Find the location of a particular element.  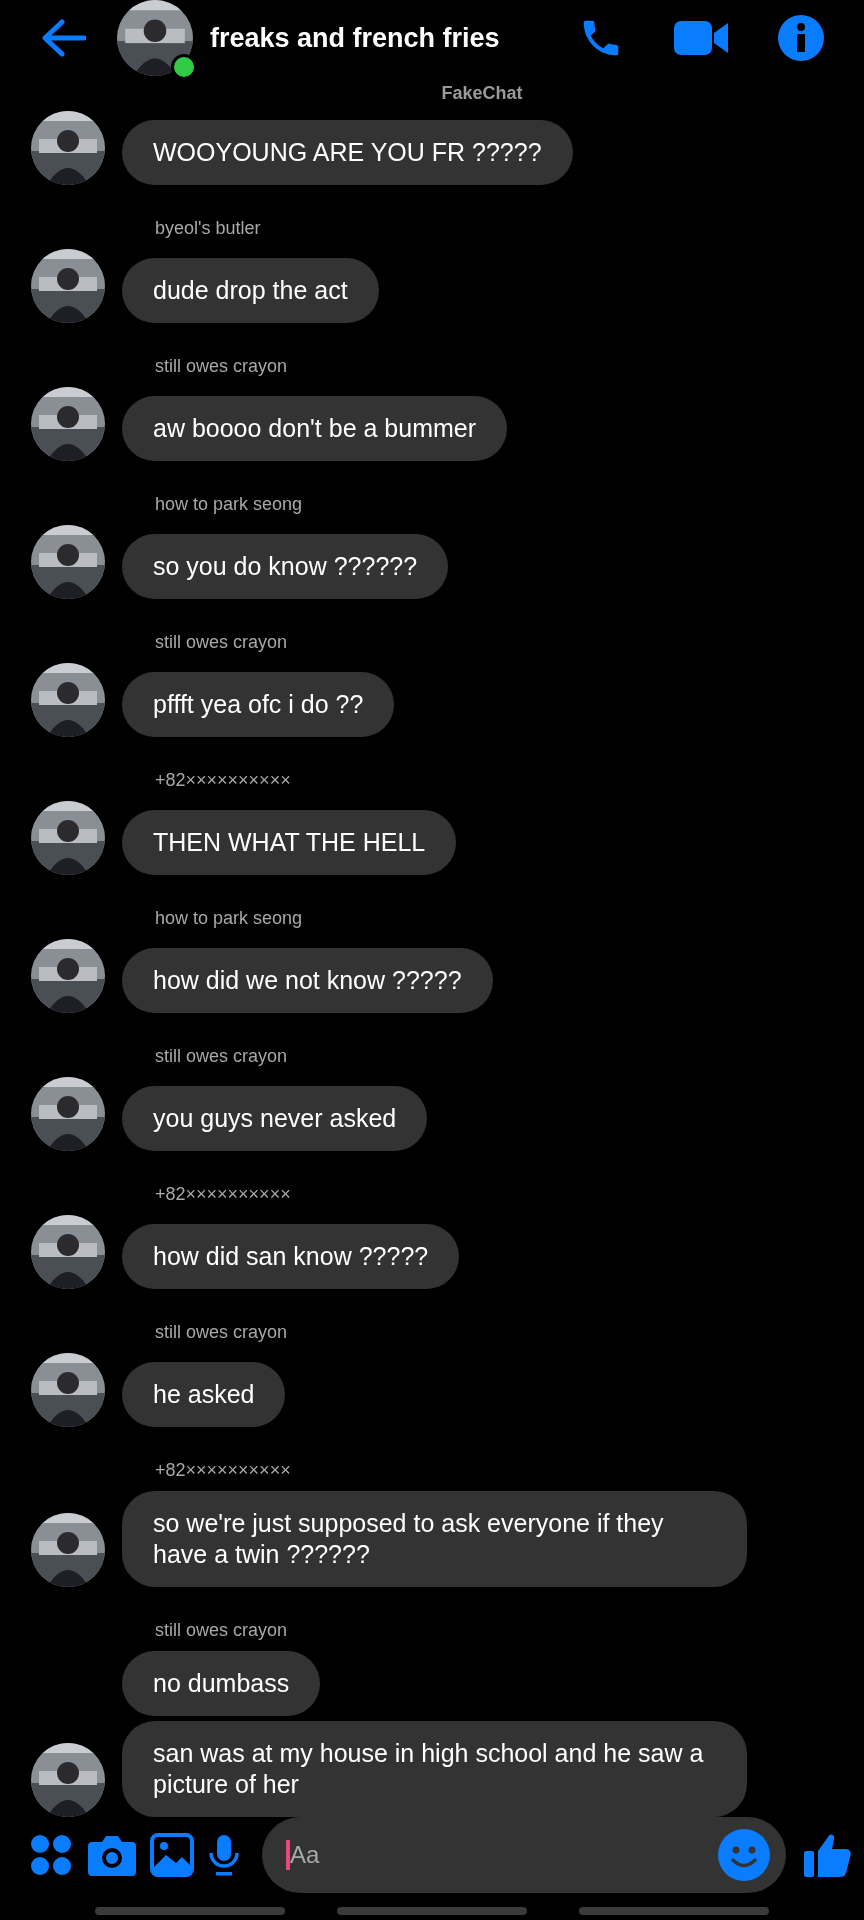

text-cursor-icon is located at coordinates (288, 1855).